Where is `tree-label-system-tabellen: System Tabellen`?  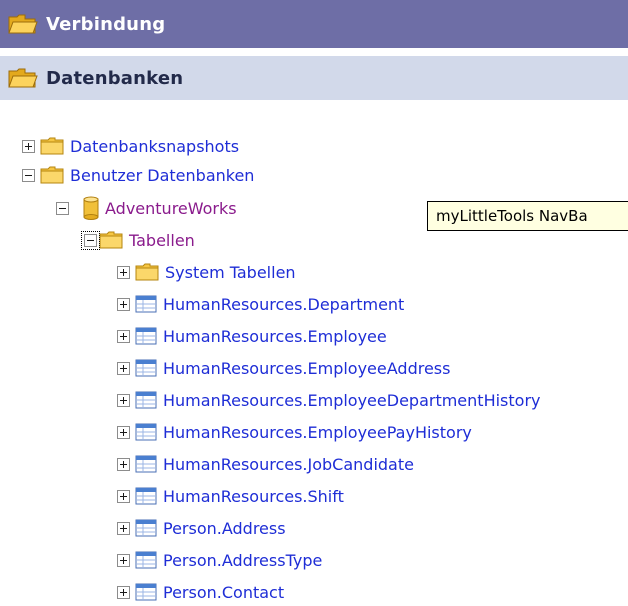
tree-label-system-tabellen: System Tabellen is located at coordinates (230, 272).